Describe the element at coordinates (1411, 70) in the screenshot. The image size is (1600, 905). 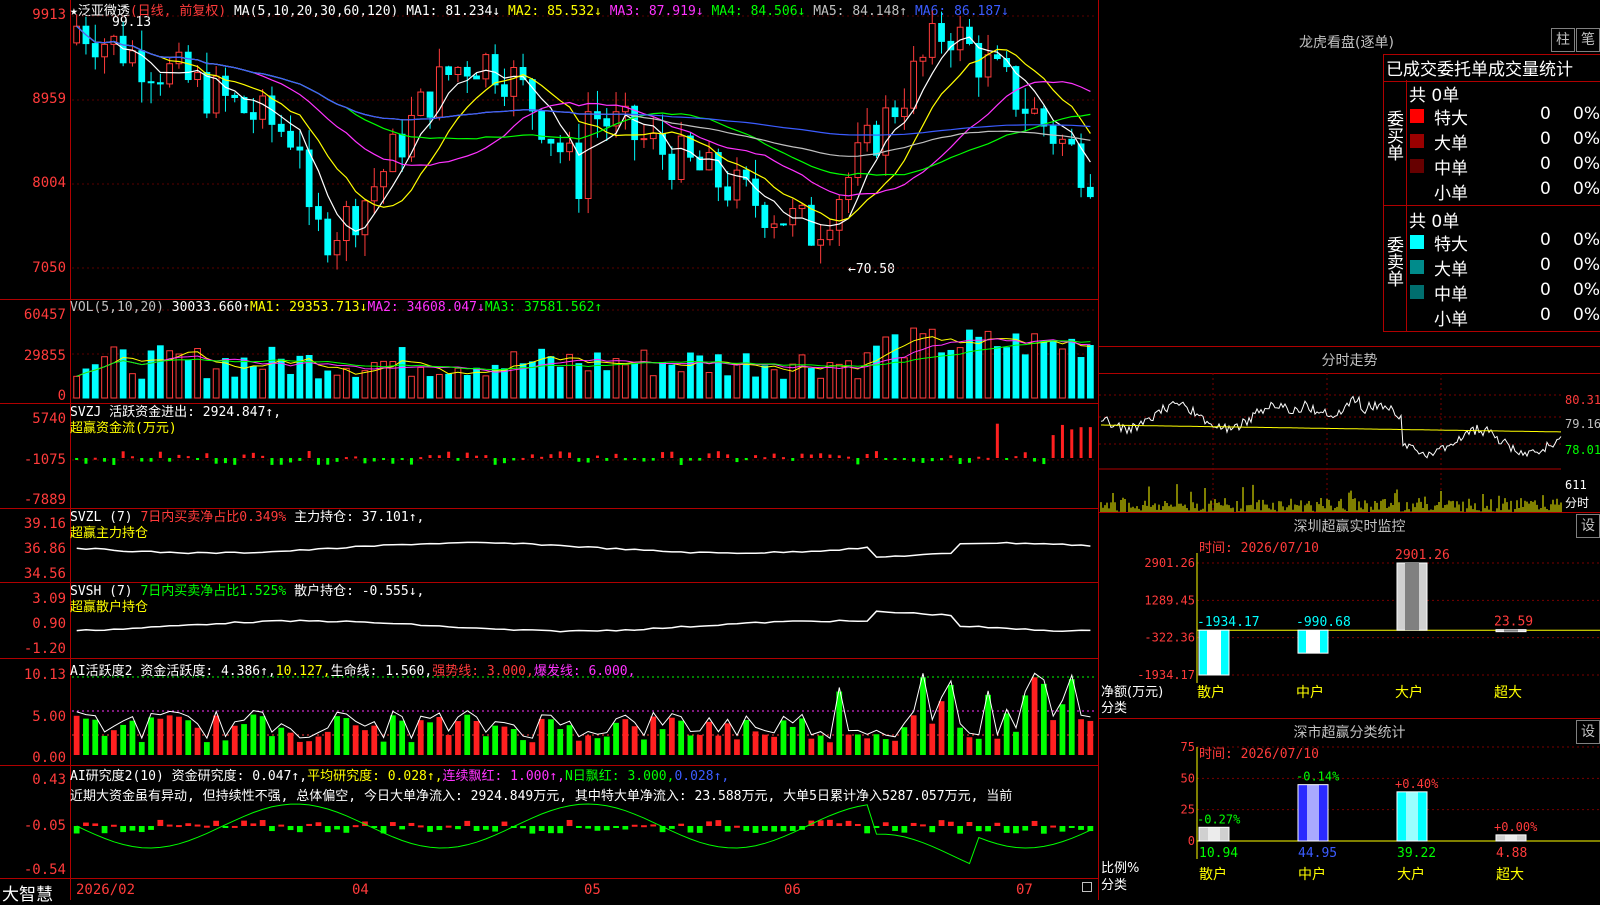
I see `tab-filled: 已成交` at that location.